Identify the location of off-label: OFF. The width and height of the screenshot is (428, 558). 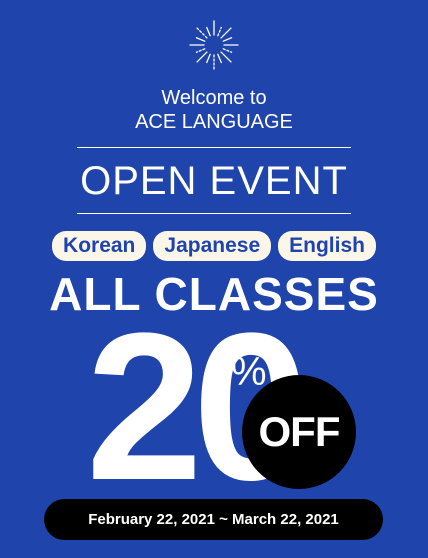
(299, 431).